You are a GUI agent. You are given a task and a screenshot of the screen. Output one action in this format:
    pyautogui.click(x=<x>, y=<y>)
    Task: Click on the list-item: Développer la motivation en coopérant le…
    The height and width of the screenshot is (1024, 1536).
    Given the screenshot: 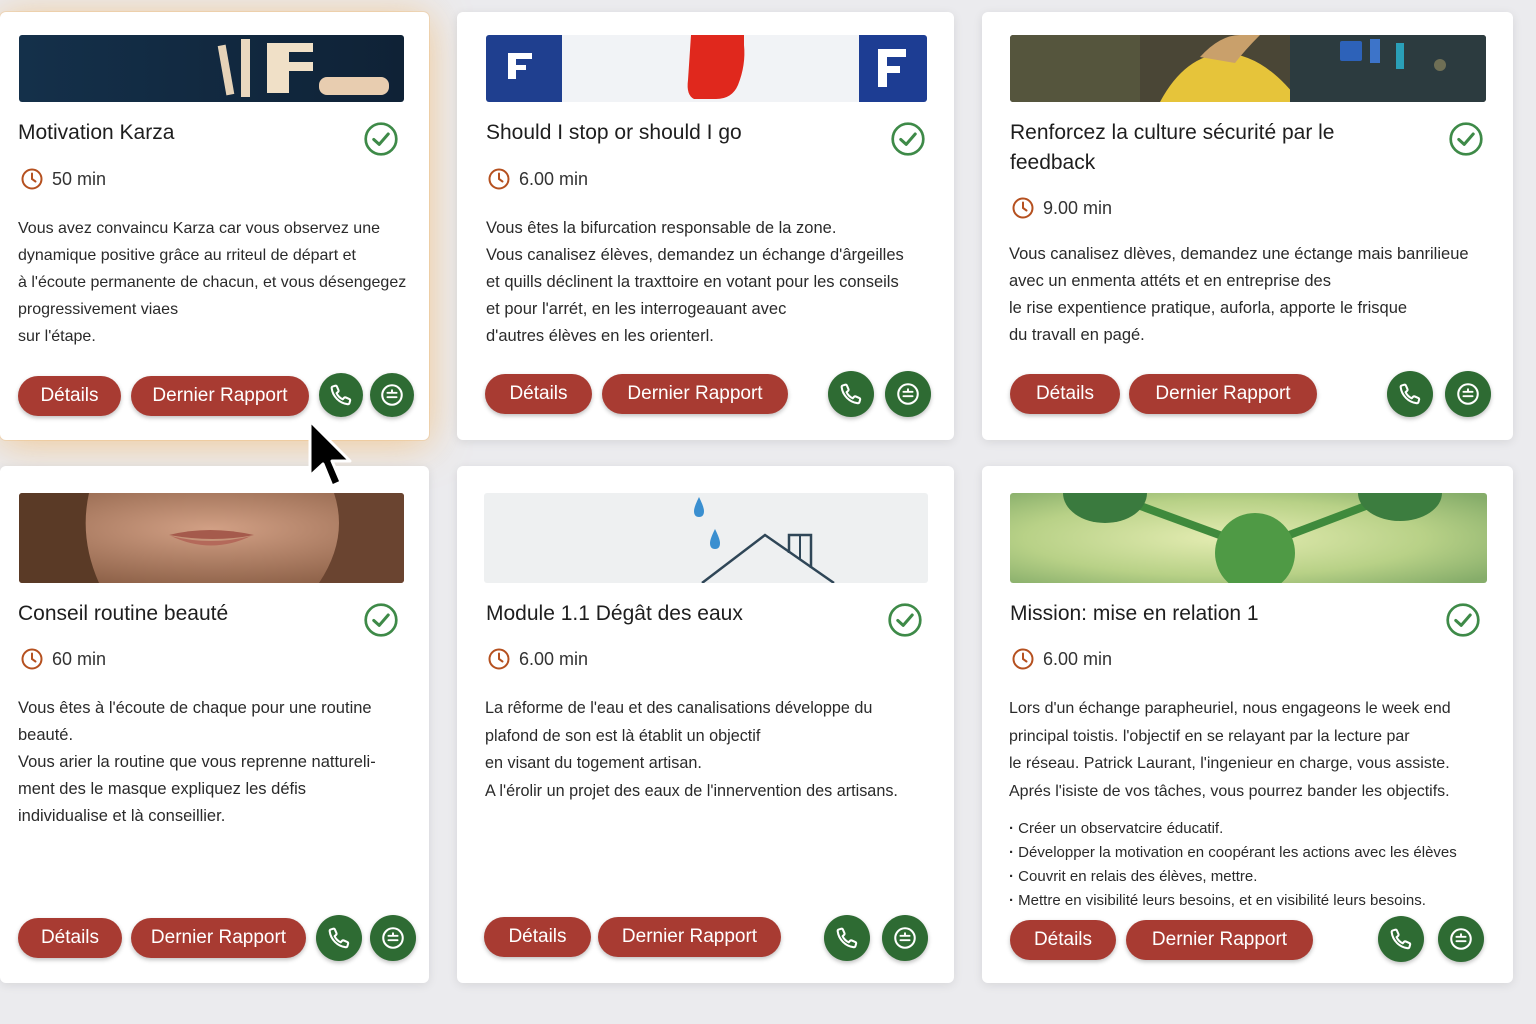 What is the action you would take?
    pyautogui.click(x=1259, y=853)
    